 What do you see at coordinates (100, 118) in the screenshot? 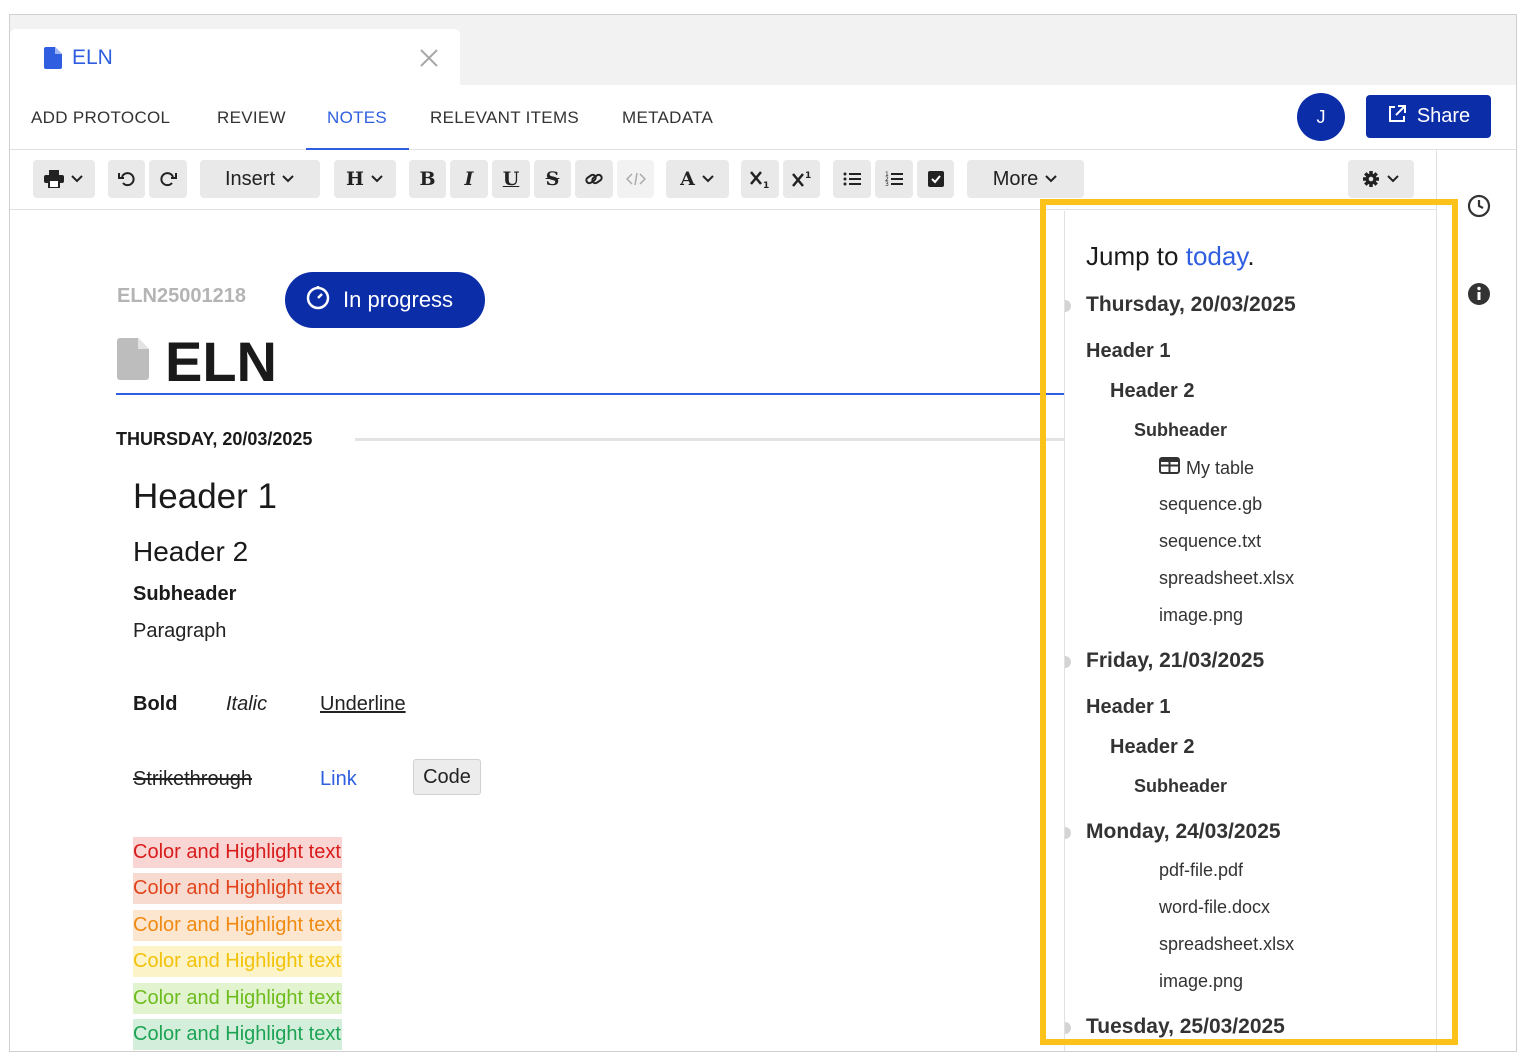
I see `tab-add-protocol: ADD PROTOCOL` at bounding box center [100, 118].